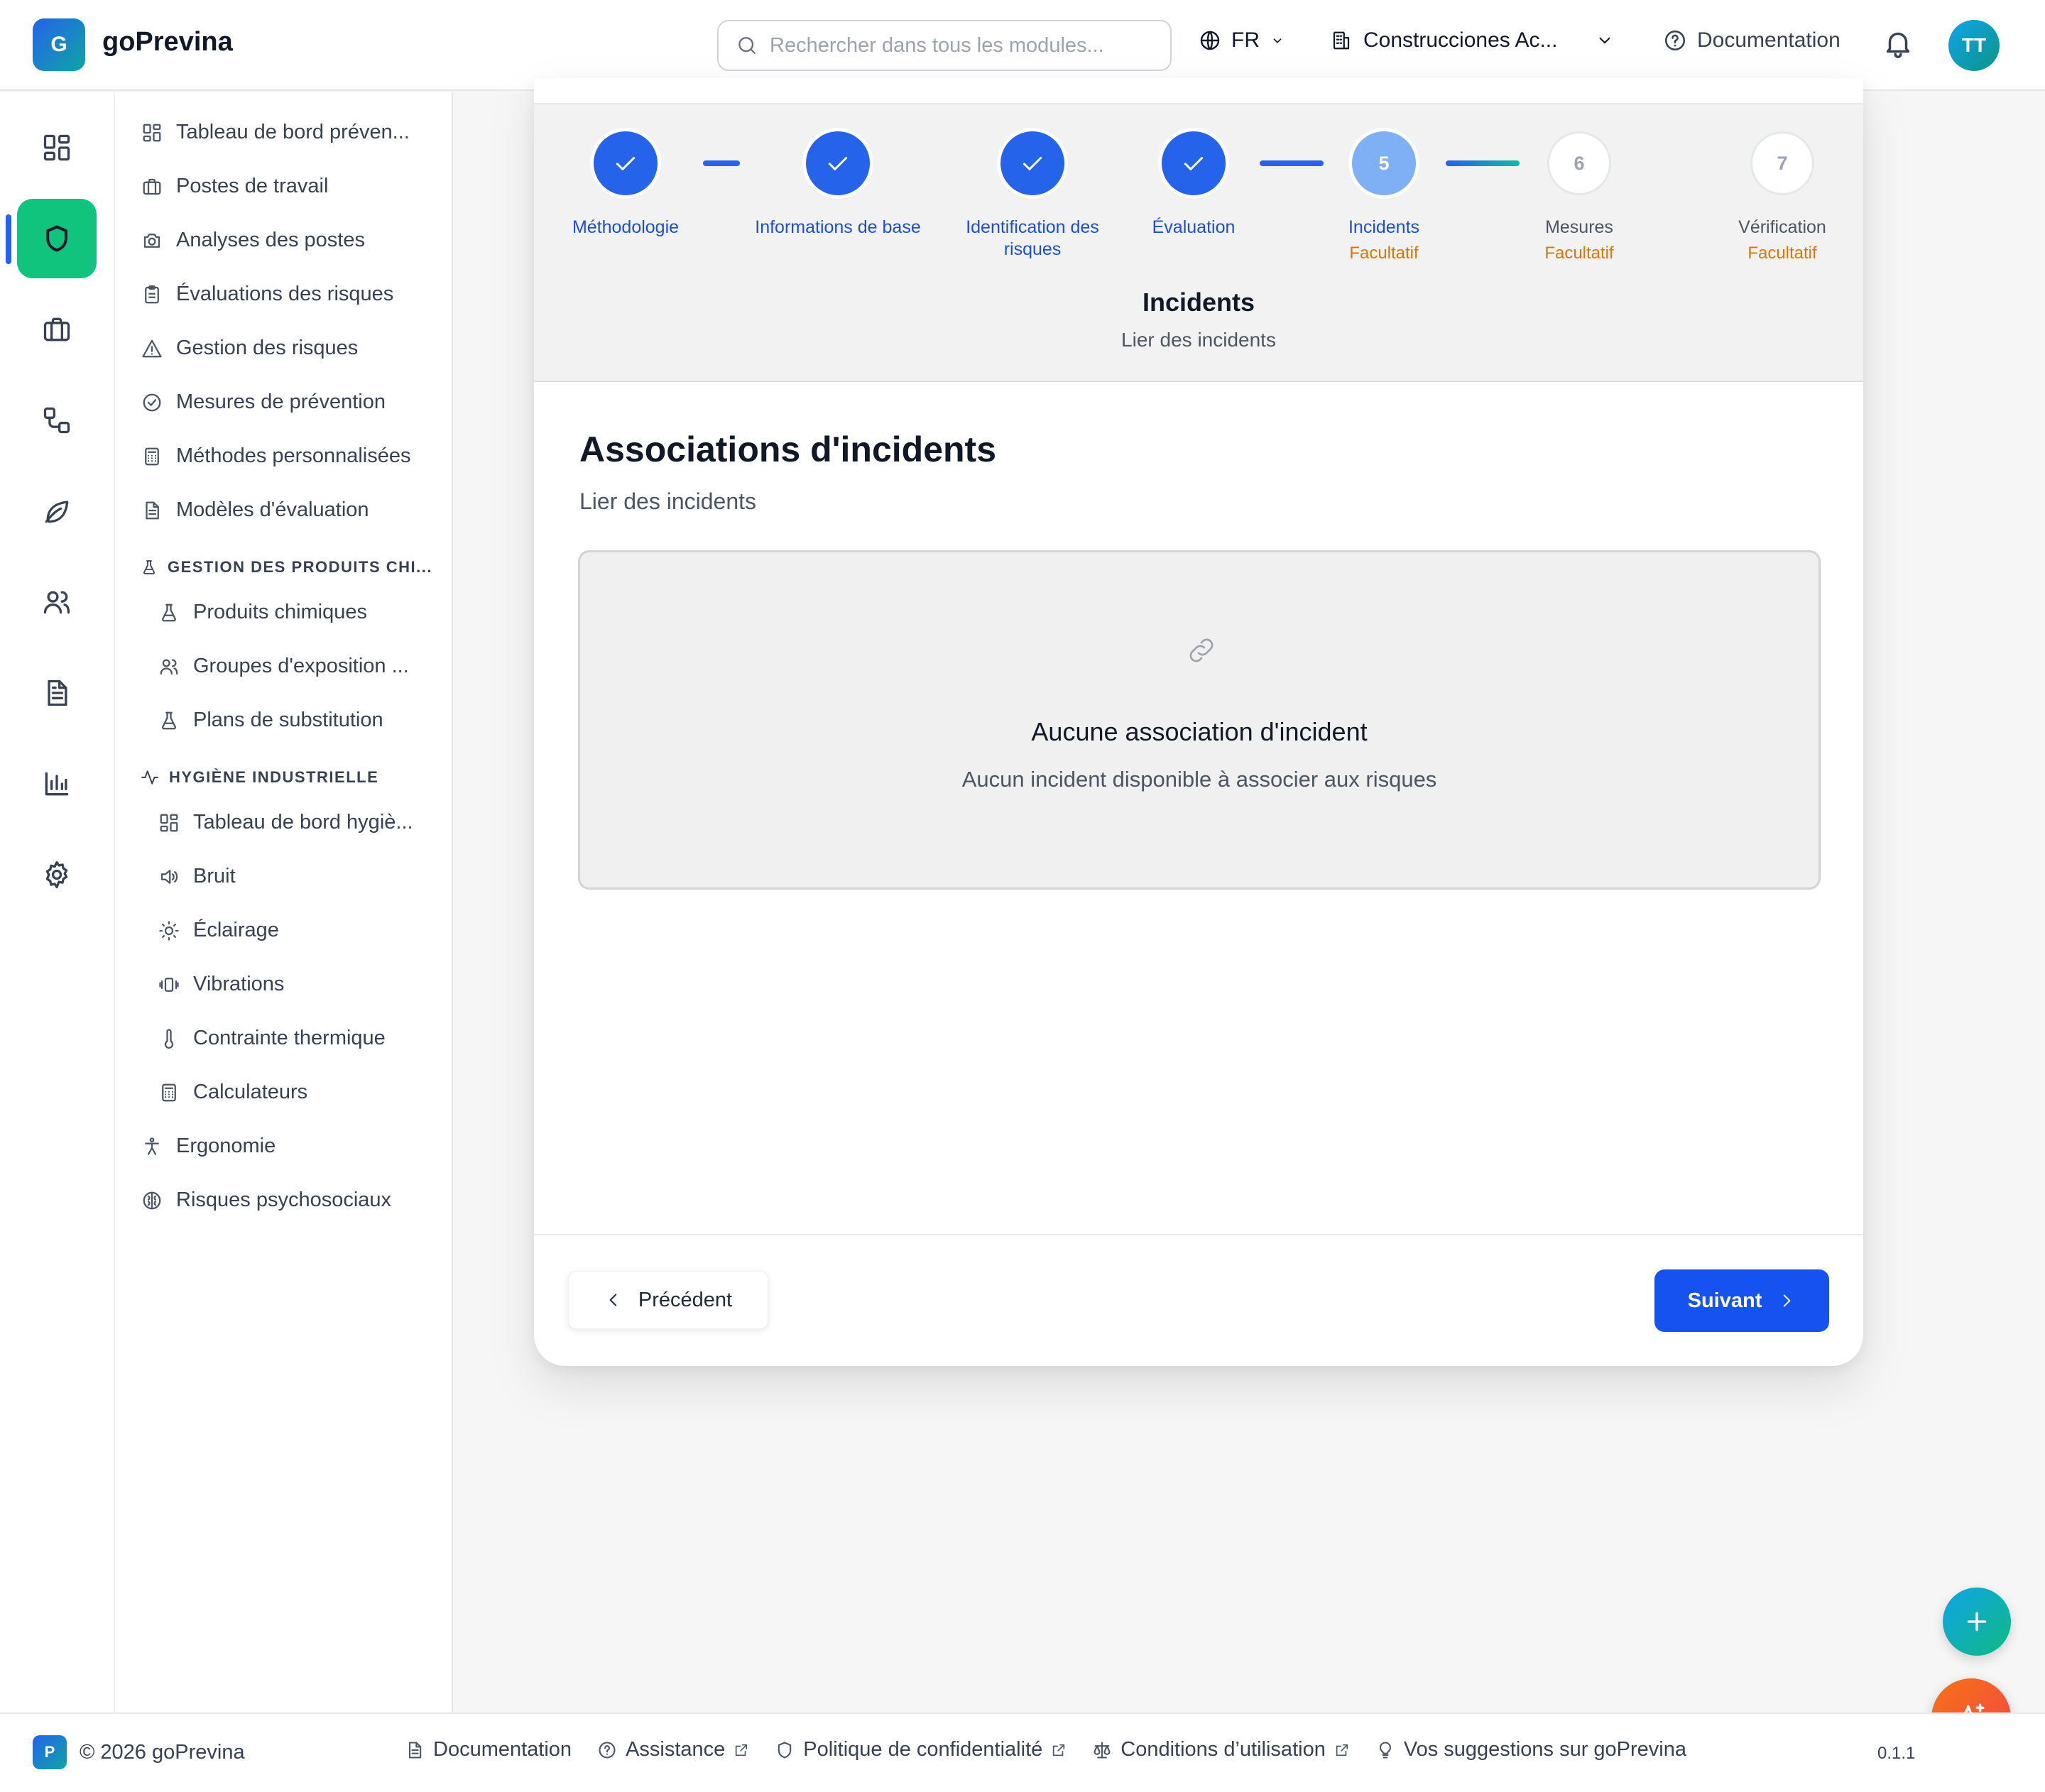 Image resolution: width=2045 pixels, height=1792 pixels. I want to click on rail-people, so click(57, 602).